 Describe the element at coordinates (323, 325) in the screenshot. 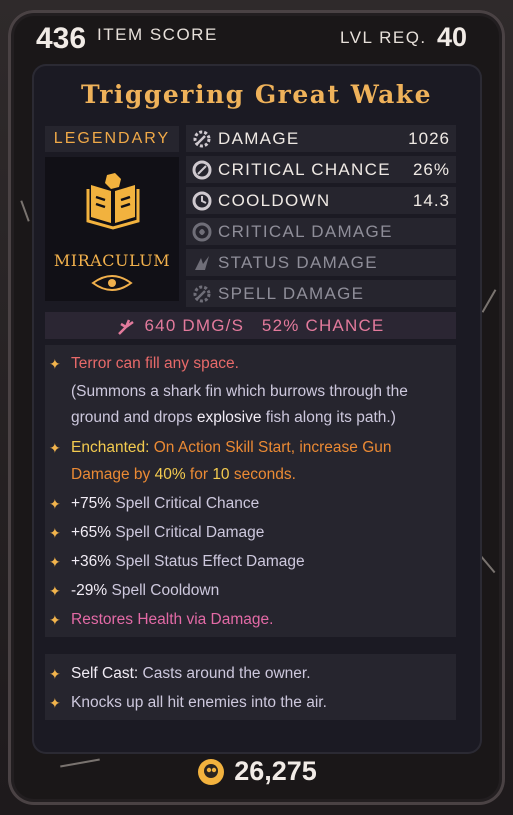

I see `proc-chance: 52% CHANCE` at that location.